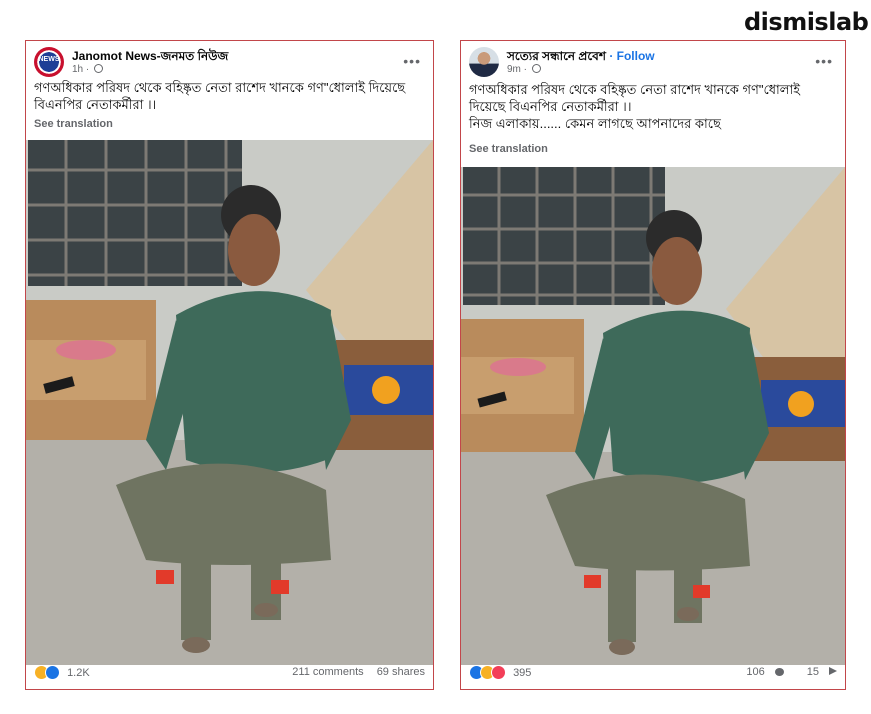 The image size is (871, 714). Describe the element at coordinates (229, 65) in the screenshot. I see `post-header: NEWS Janomot News-জনমত নিউজ 1h · •••` at that location.